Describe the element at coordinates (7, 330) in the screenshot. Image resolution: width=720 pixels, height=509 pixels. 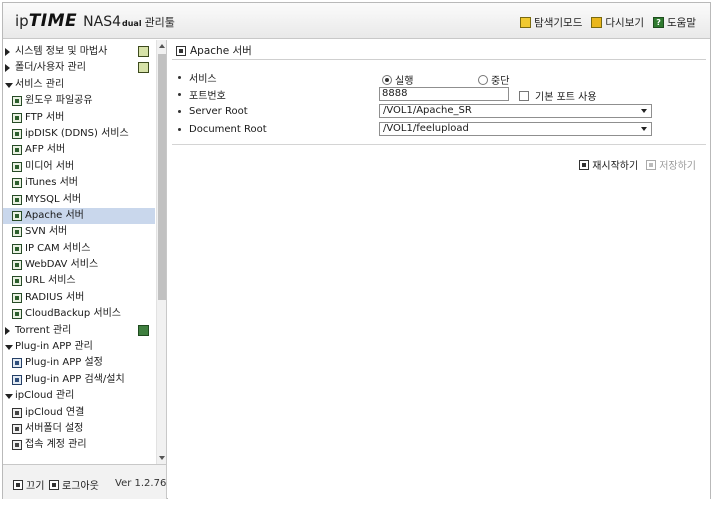
I see `expand-arrow-icon` at that location.